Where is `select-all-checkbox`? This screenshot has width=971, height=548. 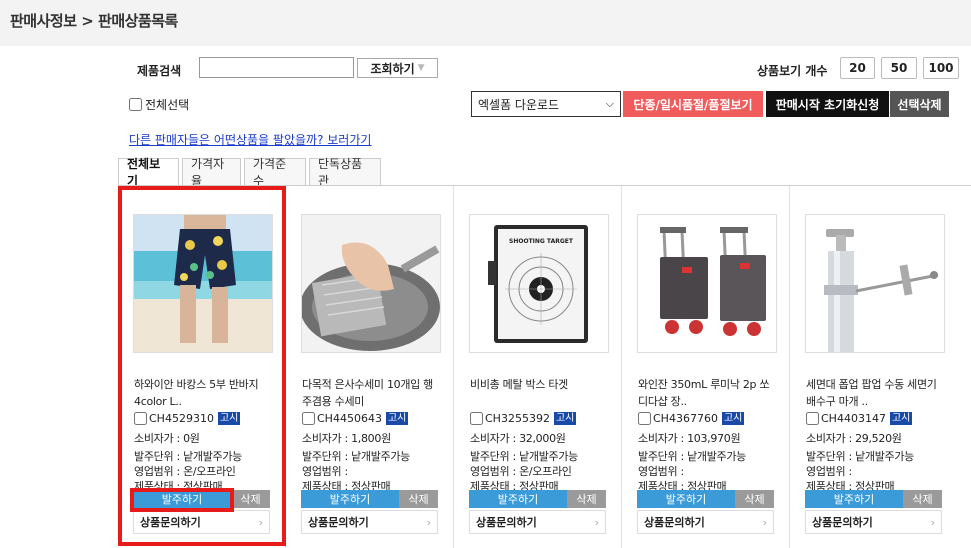
select-all-checkbox is located at coordinates (135, 104).